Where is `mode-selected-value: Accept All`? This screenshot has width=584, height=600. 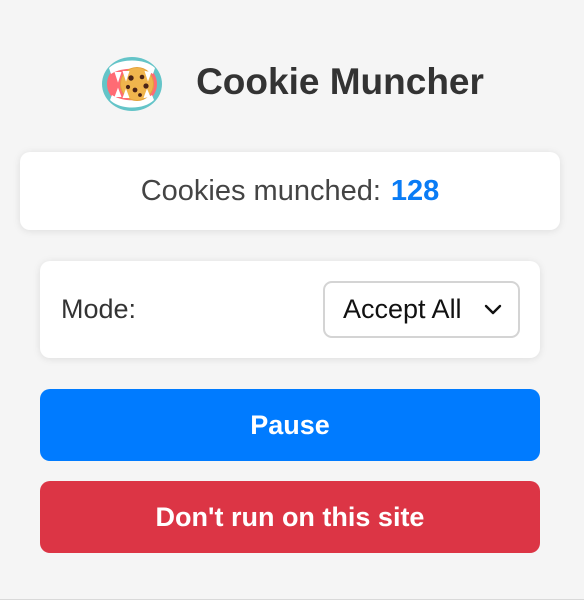
mode-selected-value: Accept All is located at coordinates (402, 309).